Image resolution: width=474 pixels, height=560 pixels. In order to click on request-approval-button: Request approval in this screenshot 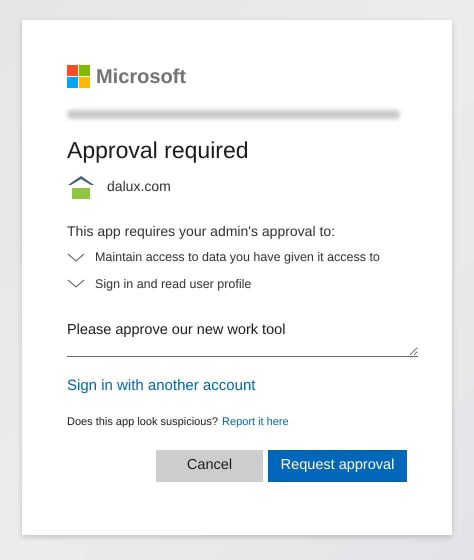, I will do `click(337, 466)`.